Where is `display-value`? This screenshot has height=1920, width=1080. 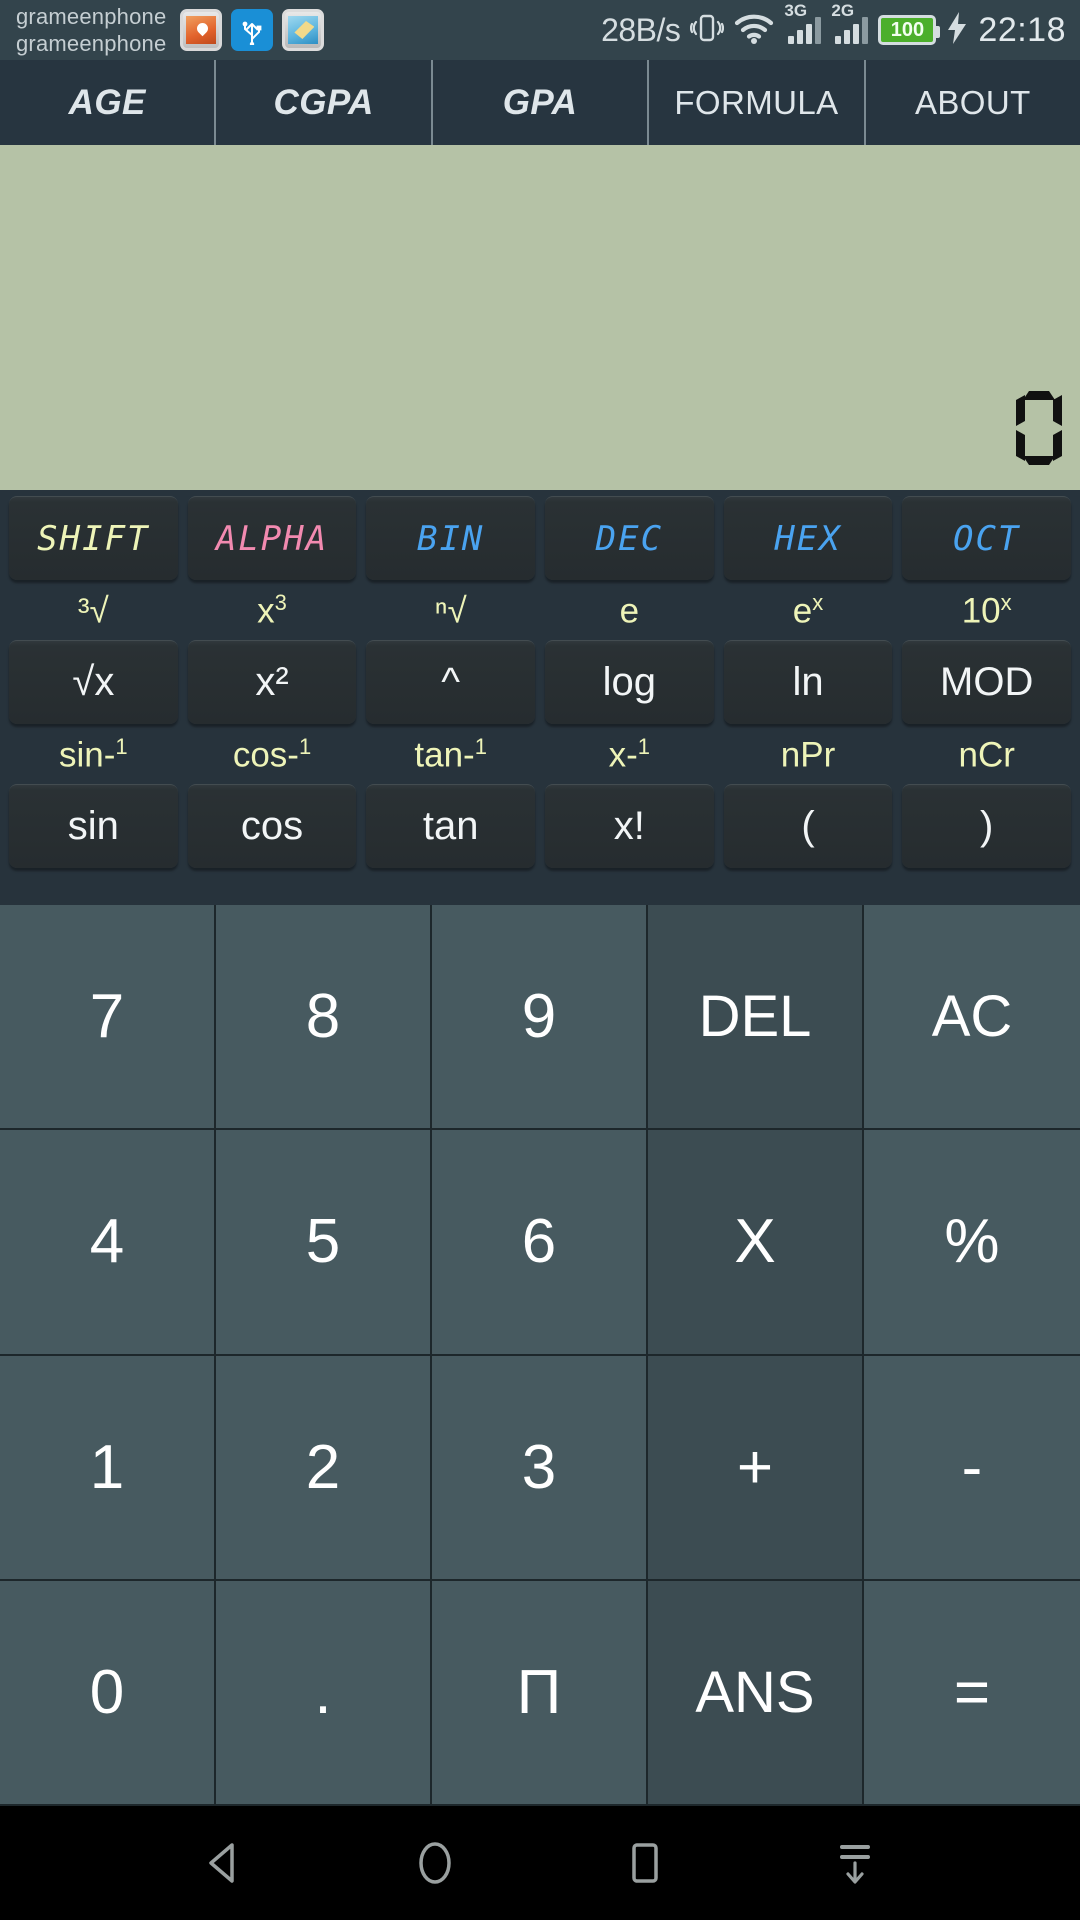
display-value is located at coordinates (1039, 428).